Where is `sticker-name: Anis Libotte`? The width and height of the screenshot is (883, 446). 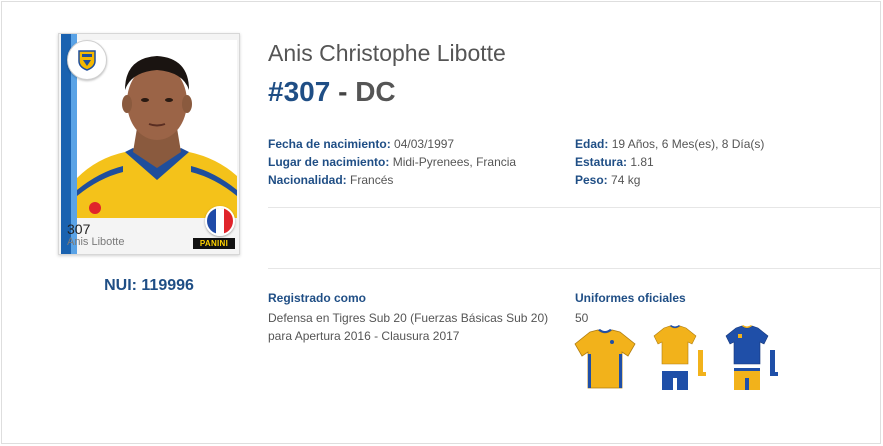
sticker-name: Anis Libotte is located at coordinates (96, 242).